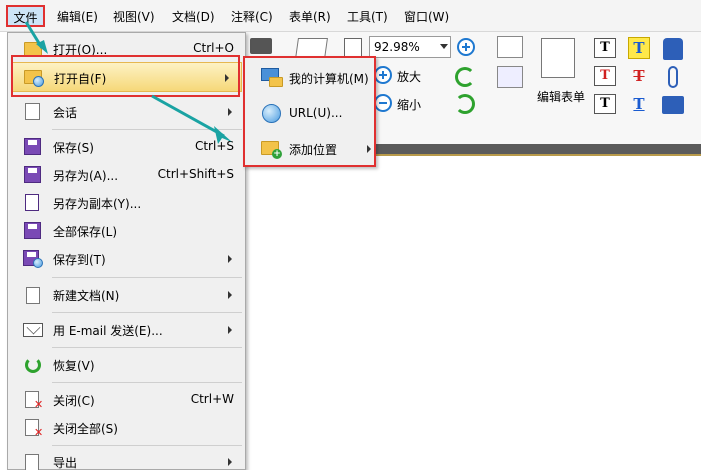 This screenshot has width=701, height=470. What do you see at coordinates (126, 295) in the screenshot?
I see `menu-item-new-document: 新建文档(N)` at bounding box center [126, 295].